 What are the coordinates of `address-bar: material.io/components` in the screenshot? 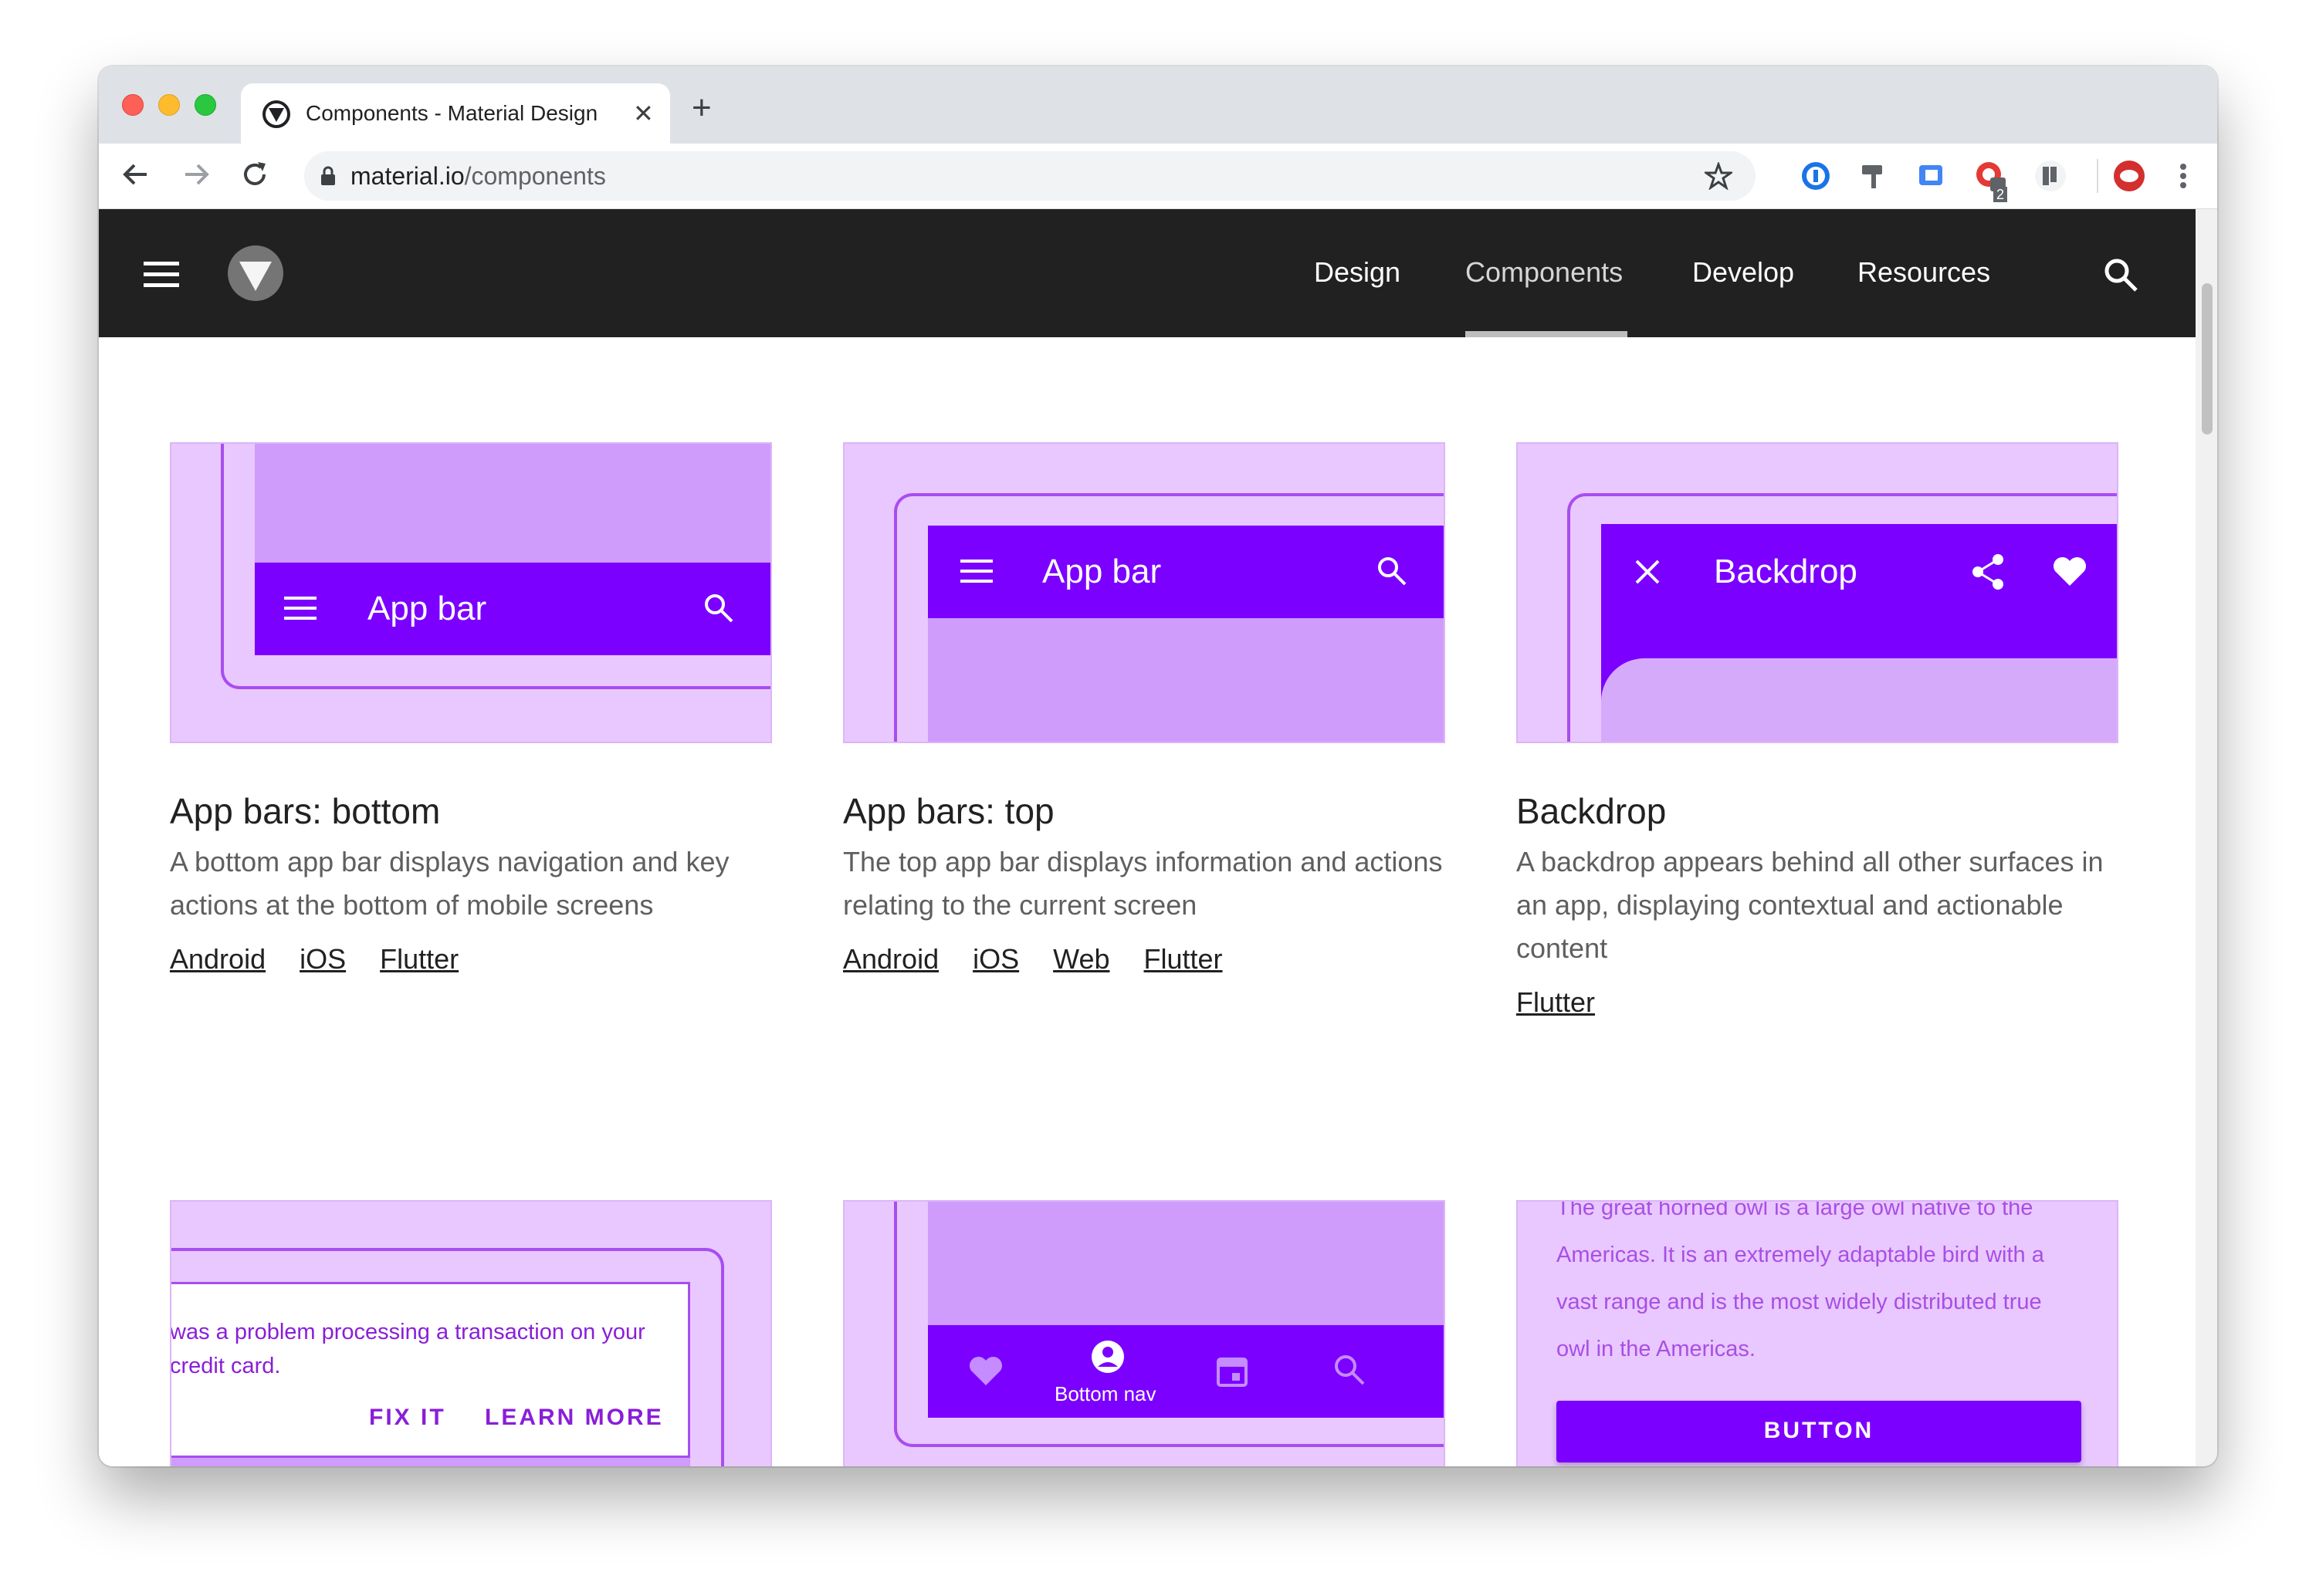 It's located at (1030, 176).